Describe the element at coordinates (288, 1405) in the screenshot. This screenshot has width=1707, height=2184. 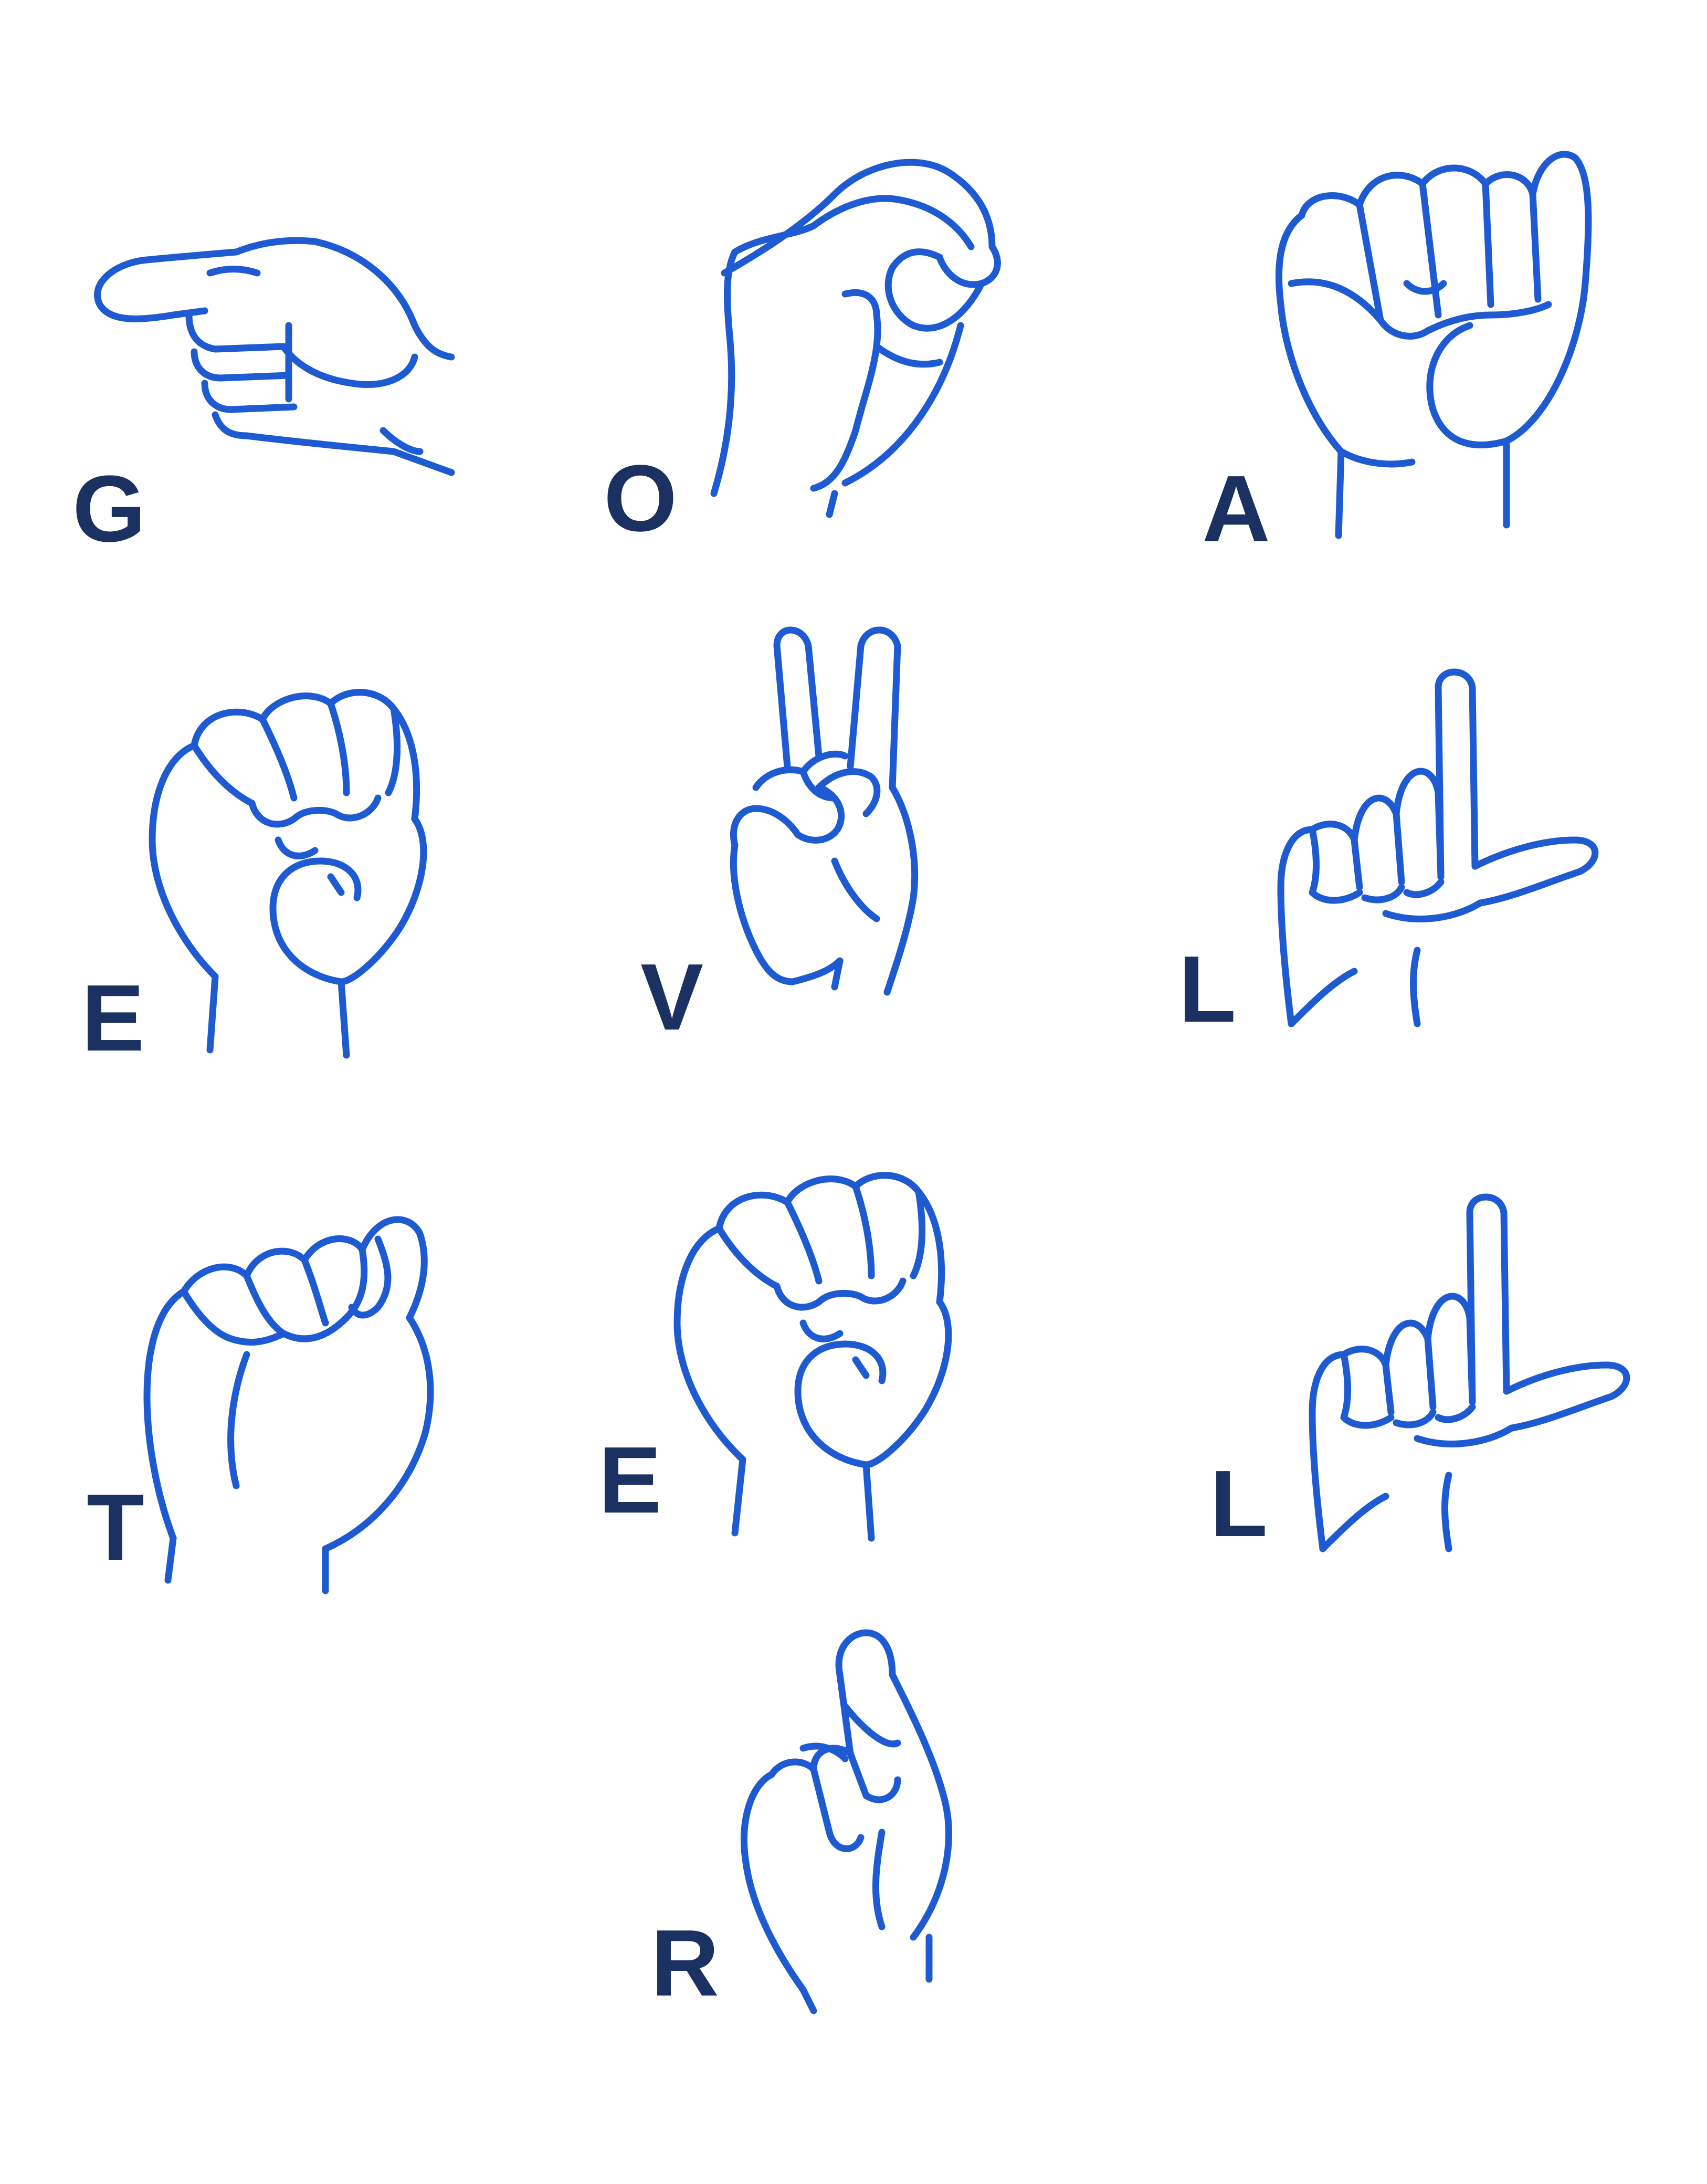
I see `t-handshape-icon` at that location.